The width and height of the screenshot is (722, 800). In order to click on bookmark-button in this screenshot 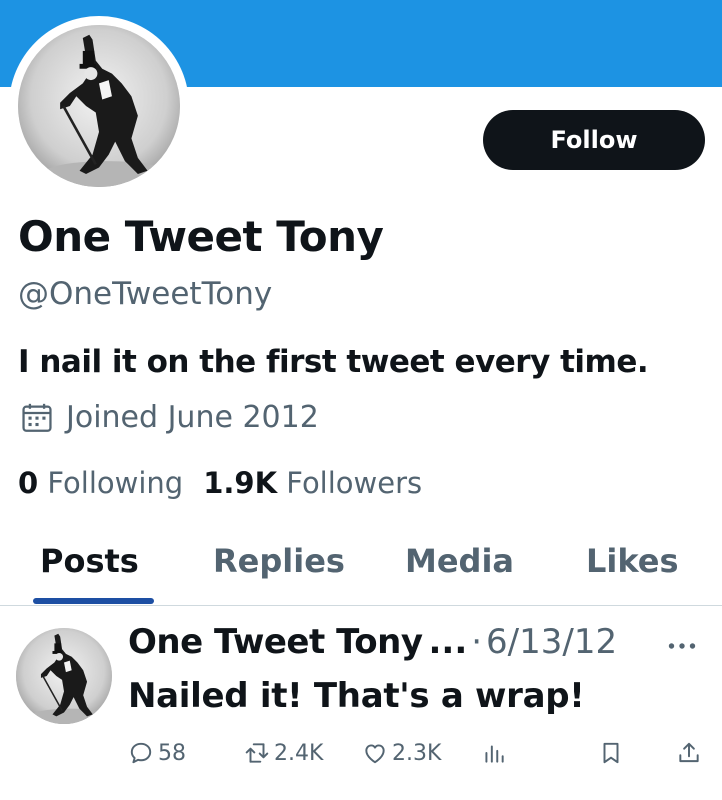, I will do `click(611, 753)`.